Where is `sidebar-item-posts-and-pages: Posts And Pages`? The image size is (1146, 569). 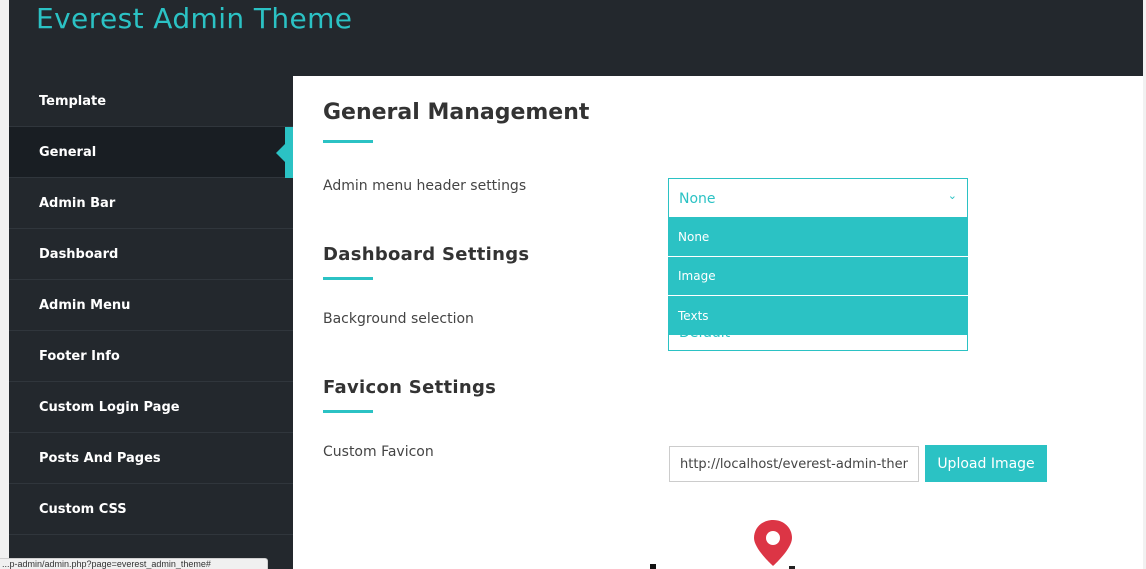
sidebar-item-posts-and-pages: Posts And Pages is located at coordinates (151, 458).